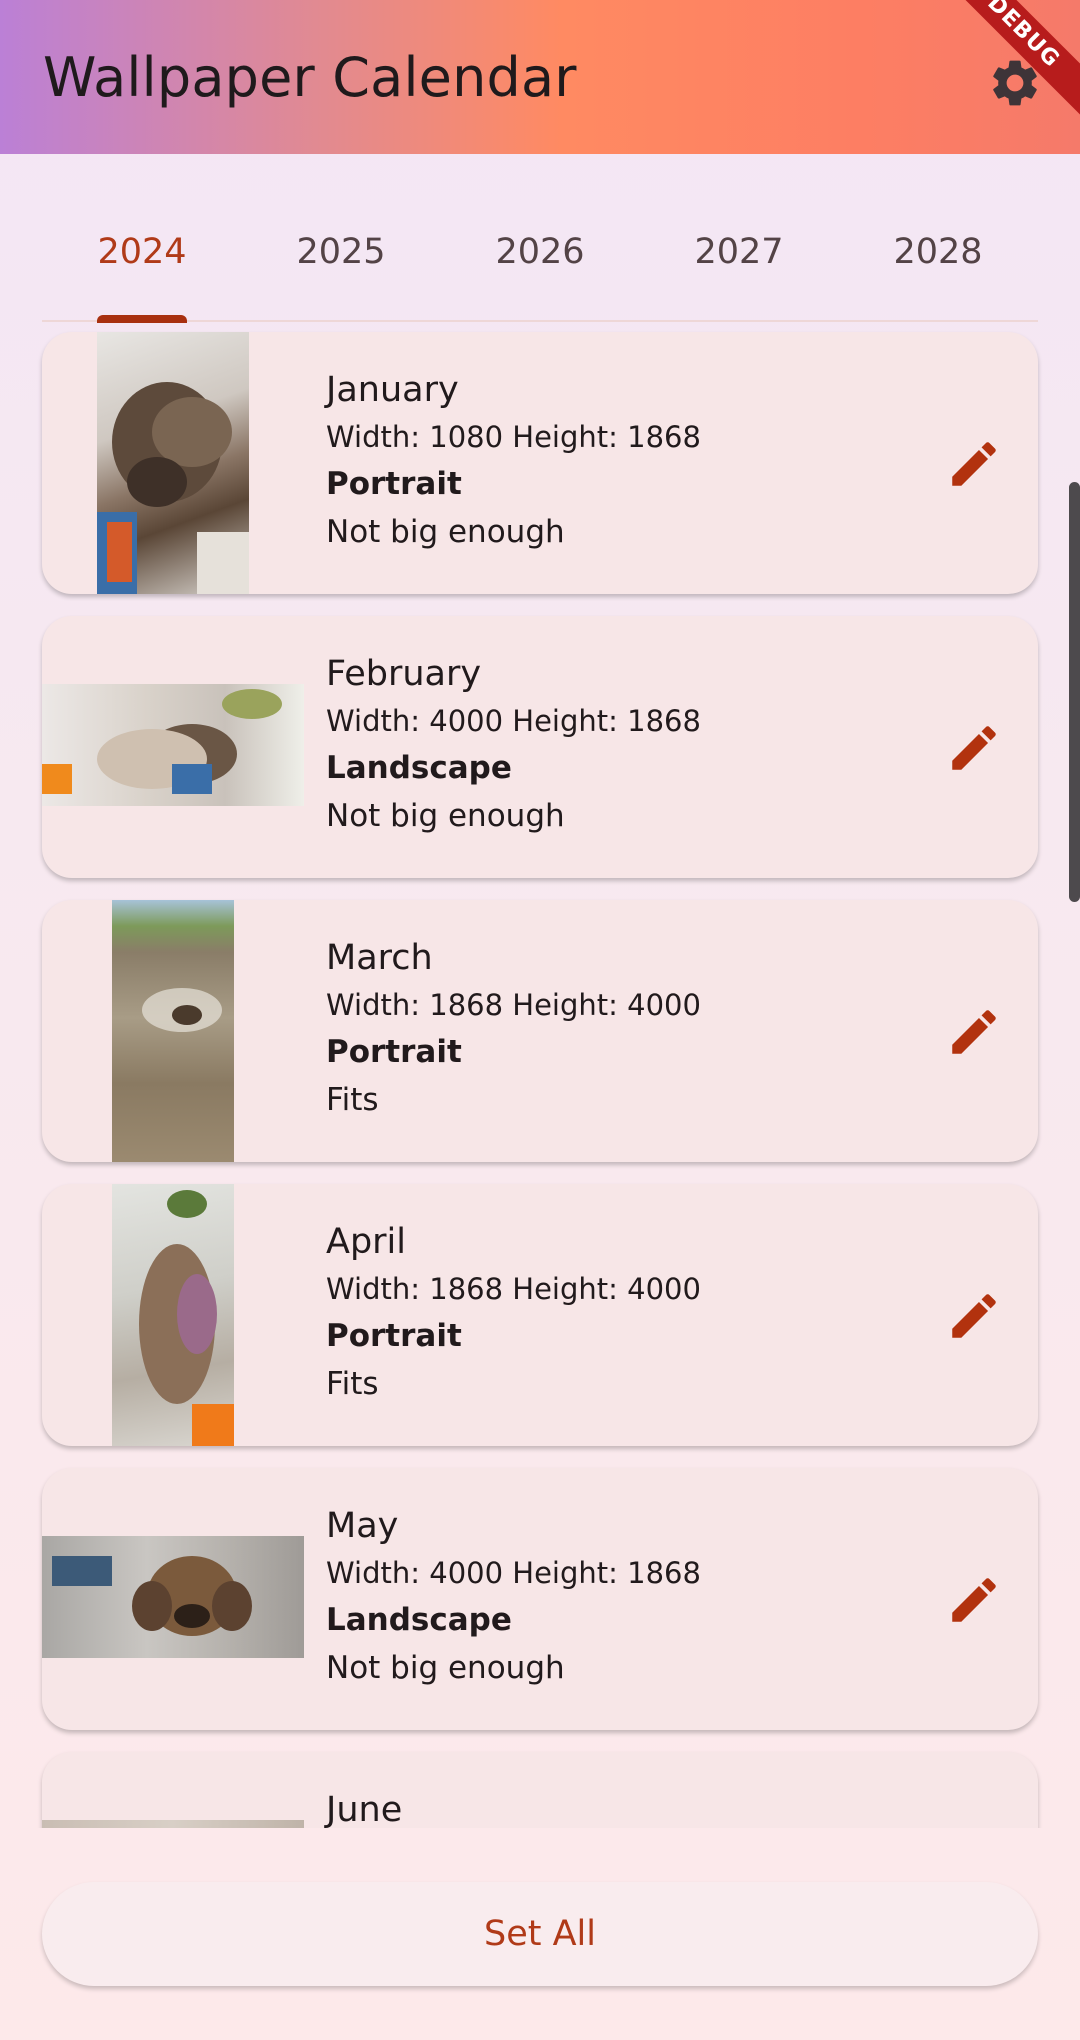  Describe the element at coordinates (310, 77) in the screenshot. I see `app-title: Wallpaper Calendar` at that location.